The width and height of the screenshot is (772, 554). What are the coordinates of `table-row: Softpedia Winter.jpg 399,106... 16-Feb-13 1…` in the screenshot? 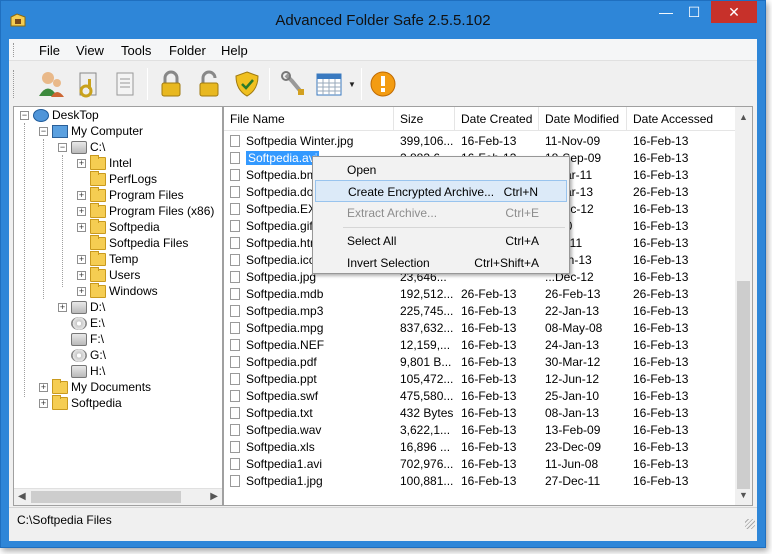 It's located at (479, 141).